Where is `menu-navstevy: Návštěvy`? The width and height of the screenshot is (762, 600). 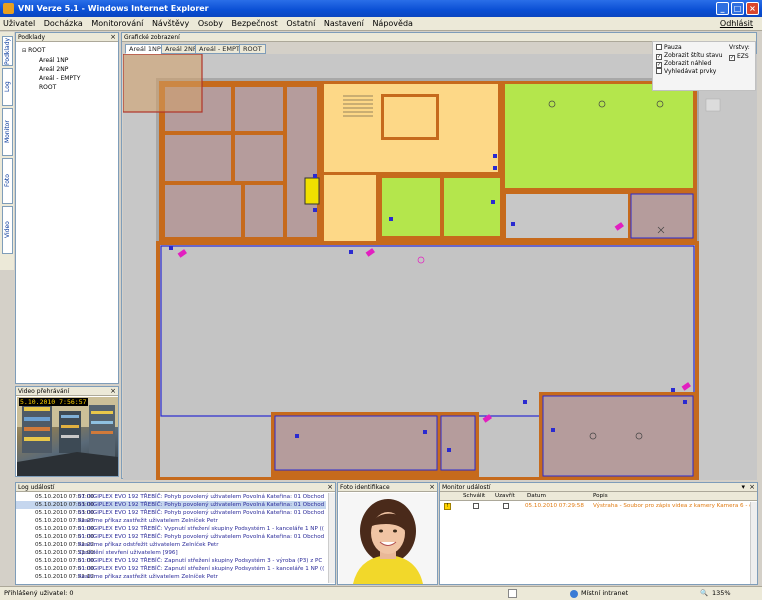 menu-navstevy: Návštěvy is located at coordinates (170, 24).